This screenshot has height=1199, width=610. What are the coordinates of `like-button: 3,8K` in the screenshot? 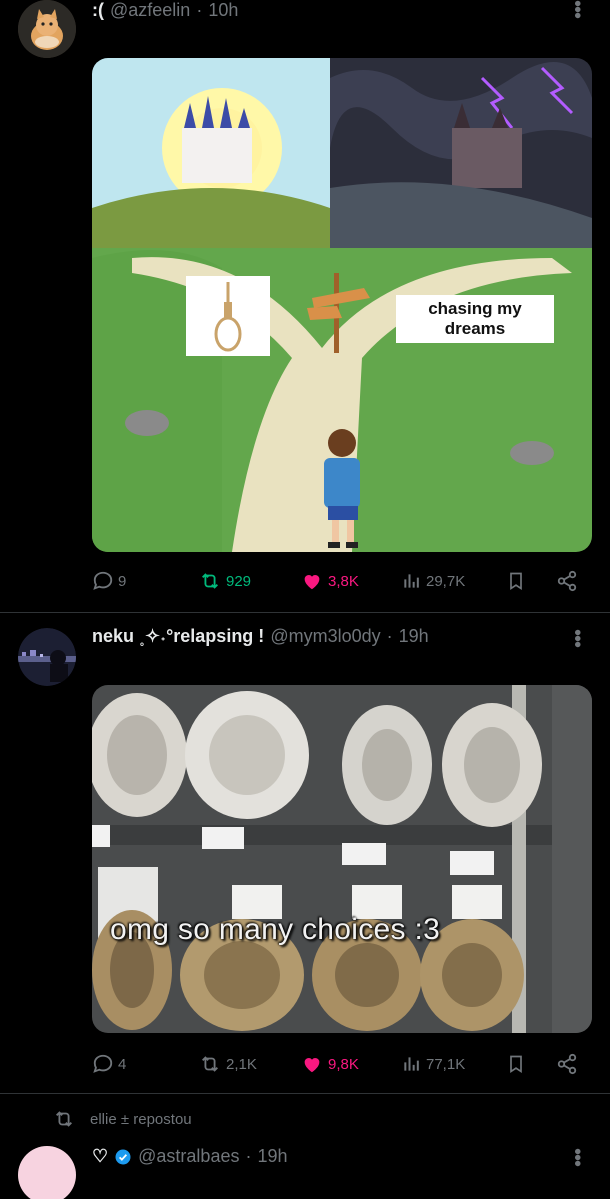 It's located at (329, 581).